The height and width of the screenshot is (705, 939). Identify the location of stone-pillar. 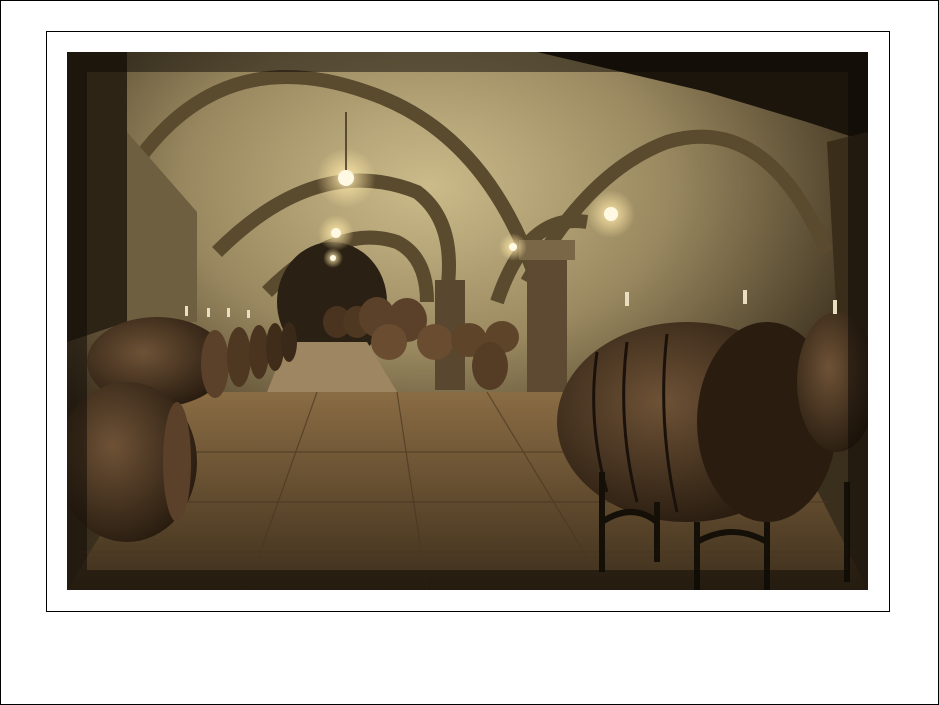
(547, 327).